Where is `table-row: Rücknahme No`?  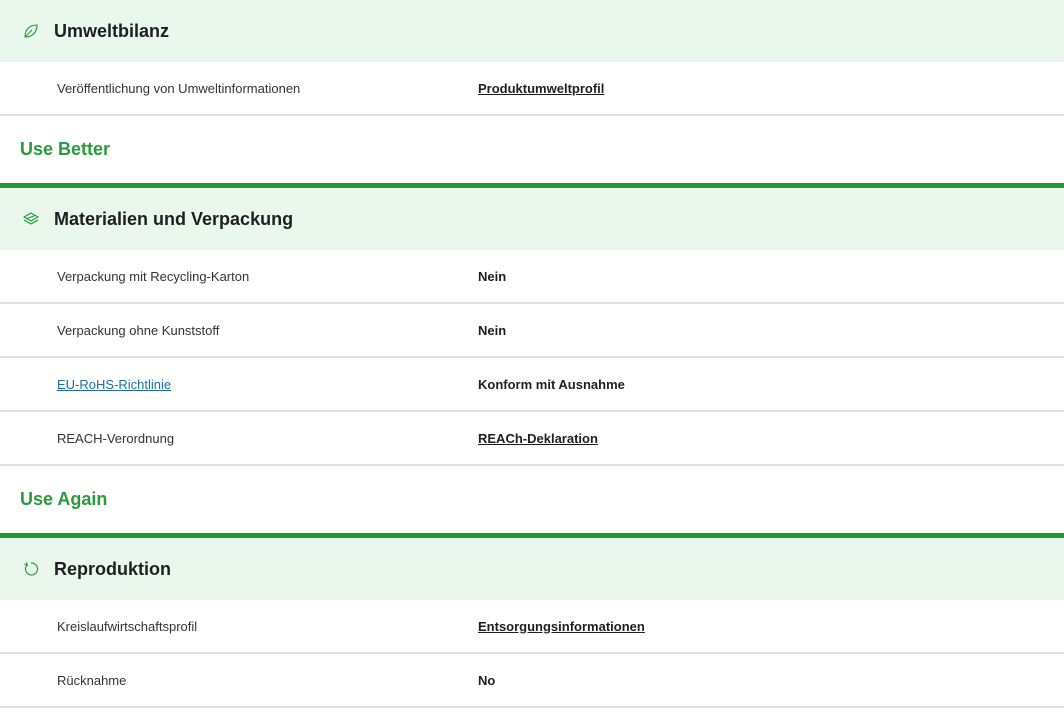
table-row: Rücknahme No is located at coordinates (532, 681).